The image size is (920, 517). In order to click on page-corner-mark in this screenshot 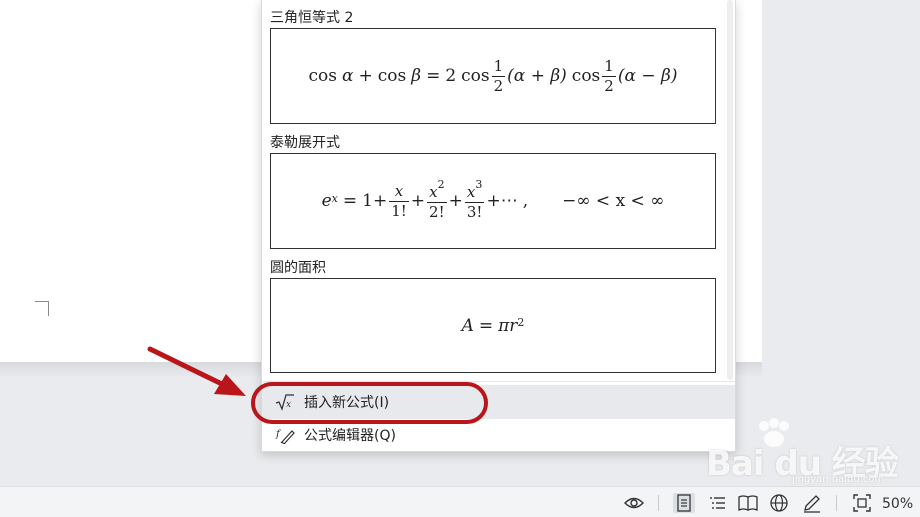, I will do `click(42, 308)`.